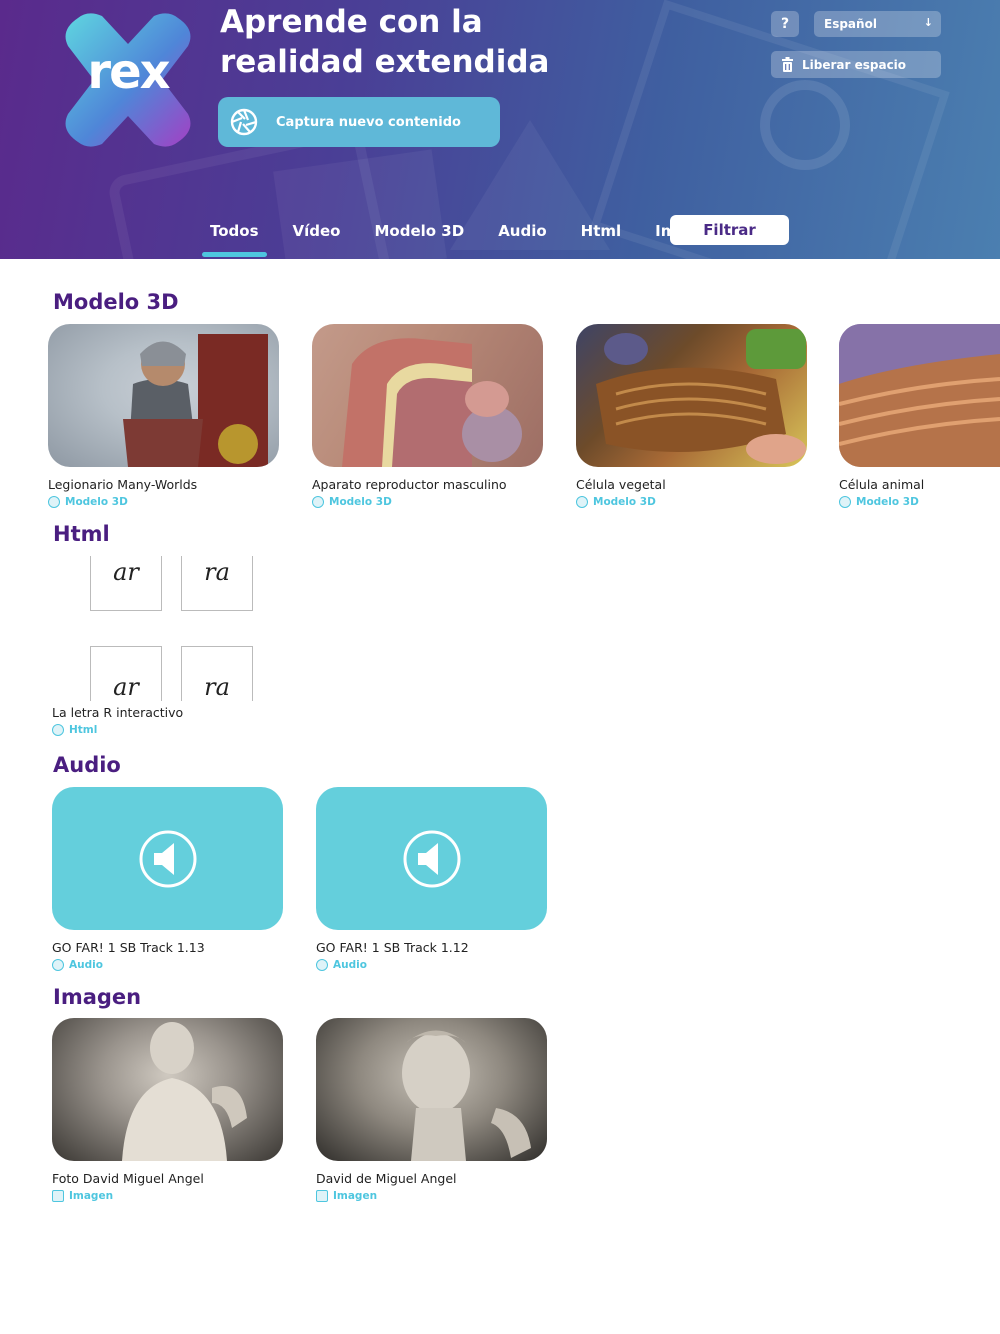 This screenshot has width=1000, height=1334. What do you see at coordinates (882, 484) in the screenshot?
I see `card-title: Célula animal` at bounding box center [882, 484].